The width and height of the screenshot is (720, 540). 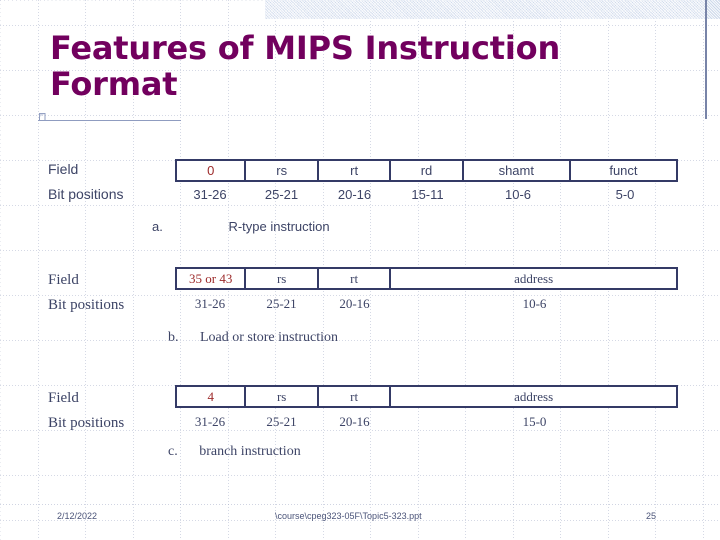 What do you see at coordinates (355, 396) in the screenshot?
I see `branch-cell-rt: rt` at bounding box center [355, 396].